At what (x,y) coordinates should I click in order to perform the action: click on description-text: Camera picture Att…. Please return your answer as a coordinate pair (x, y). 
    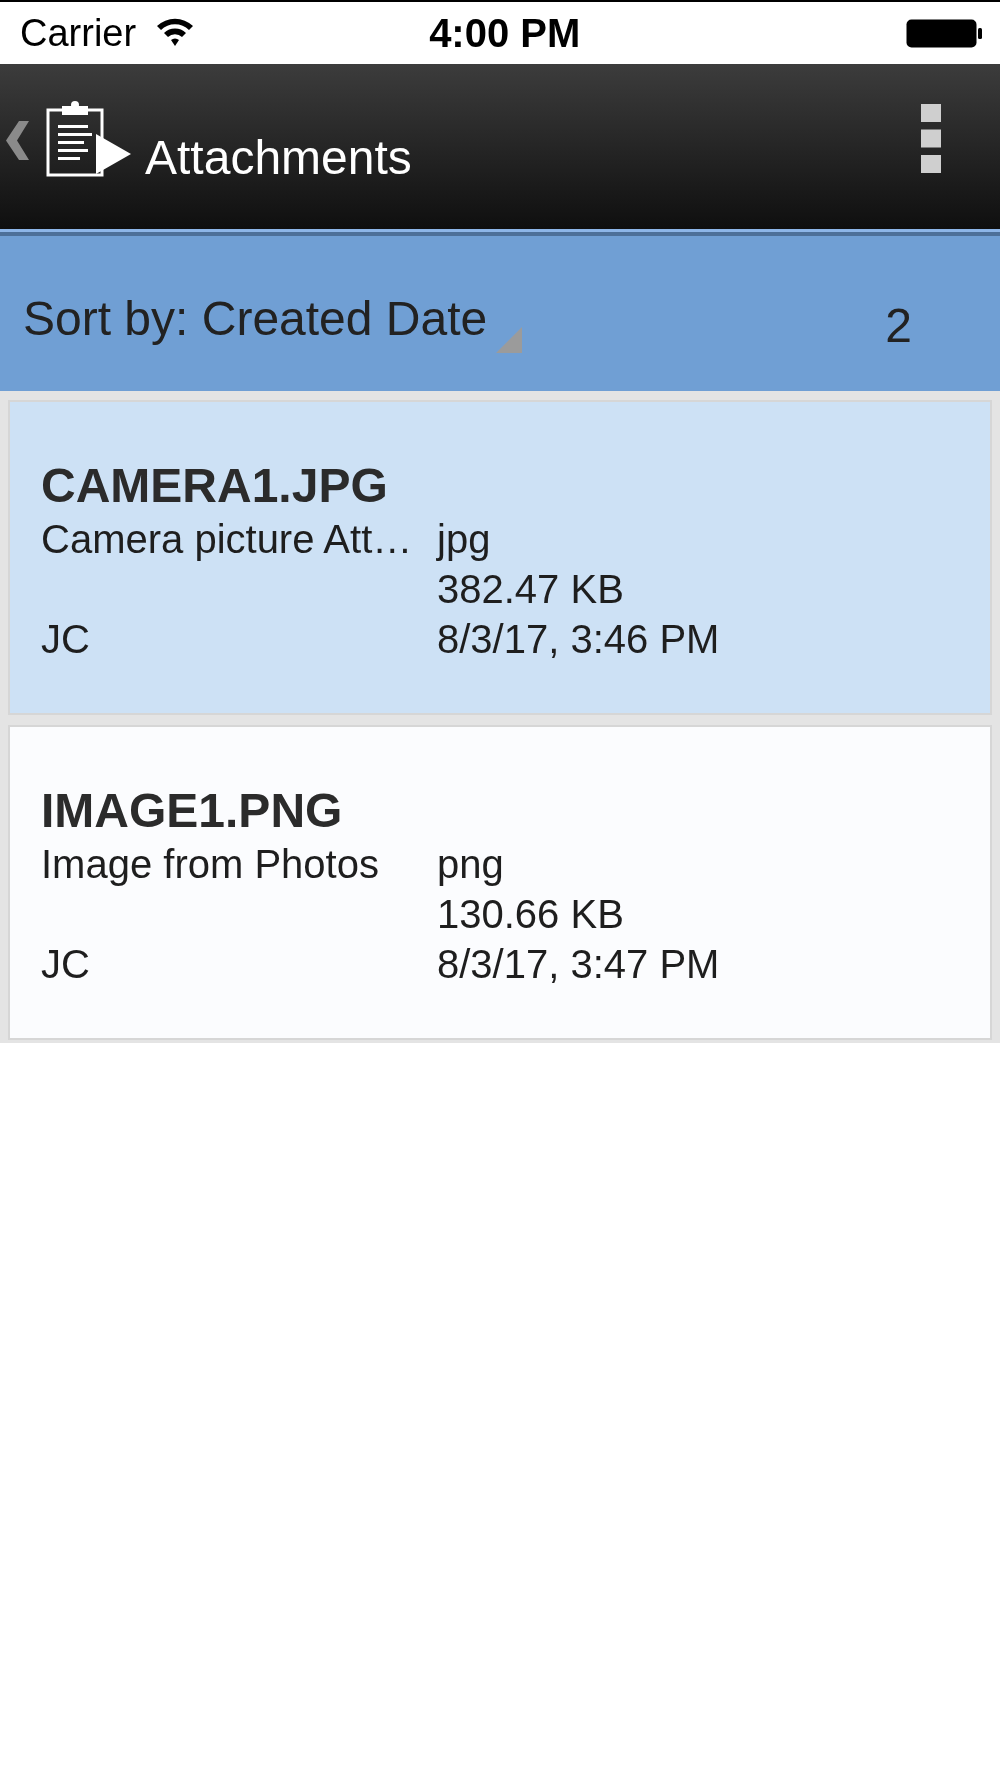
    Looking at the image, I should click on (227, 539).